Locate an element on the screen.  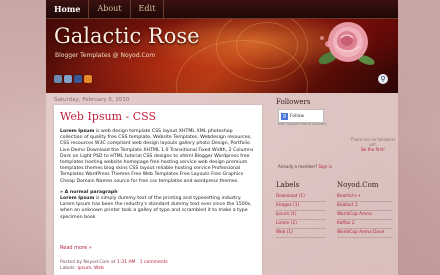
followers-title: Followers is located at coordinates (293, 102).